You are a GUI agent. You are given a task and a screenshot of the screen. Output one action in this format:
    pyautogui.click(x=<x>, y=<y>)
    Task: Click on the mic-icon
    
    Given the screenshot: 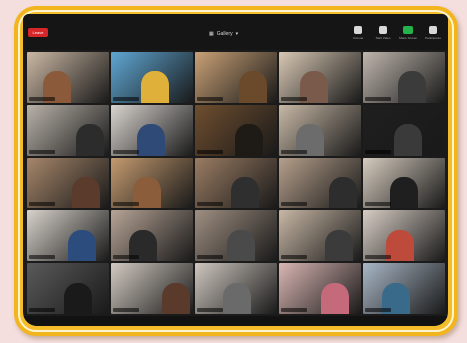 What is the action you would take?
    pyautogui.click(x=358, y=30)
    